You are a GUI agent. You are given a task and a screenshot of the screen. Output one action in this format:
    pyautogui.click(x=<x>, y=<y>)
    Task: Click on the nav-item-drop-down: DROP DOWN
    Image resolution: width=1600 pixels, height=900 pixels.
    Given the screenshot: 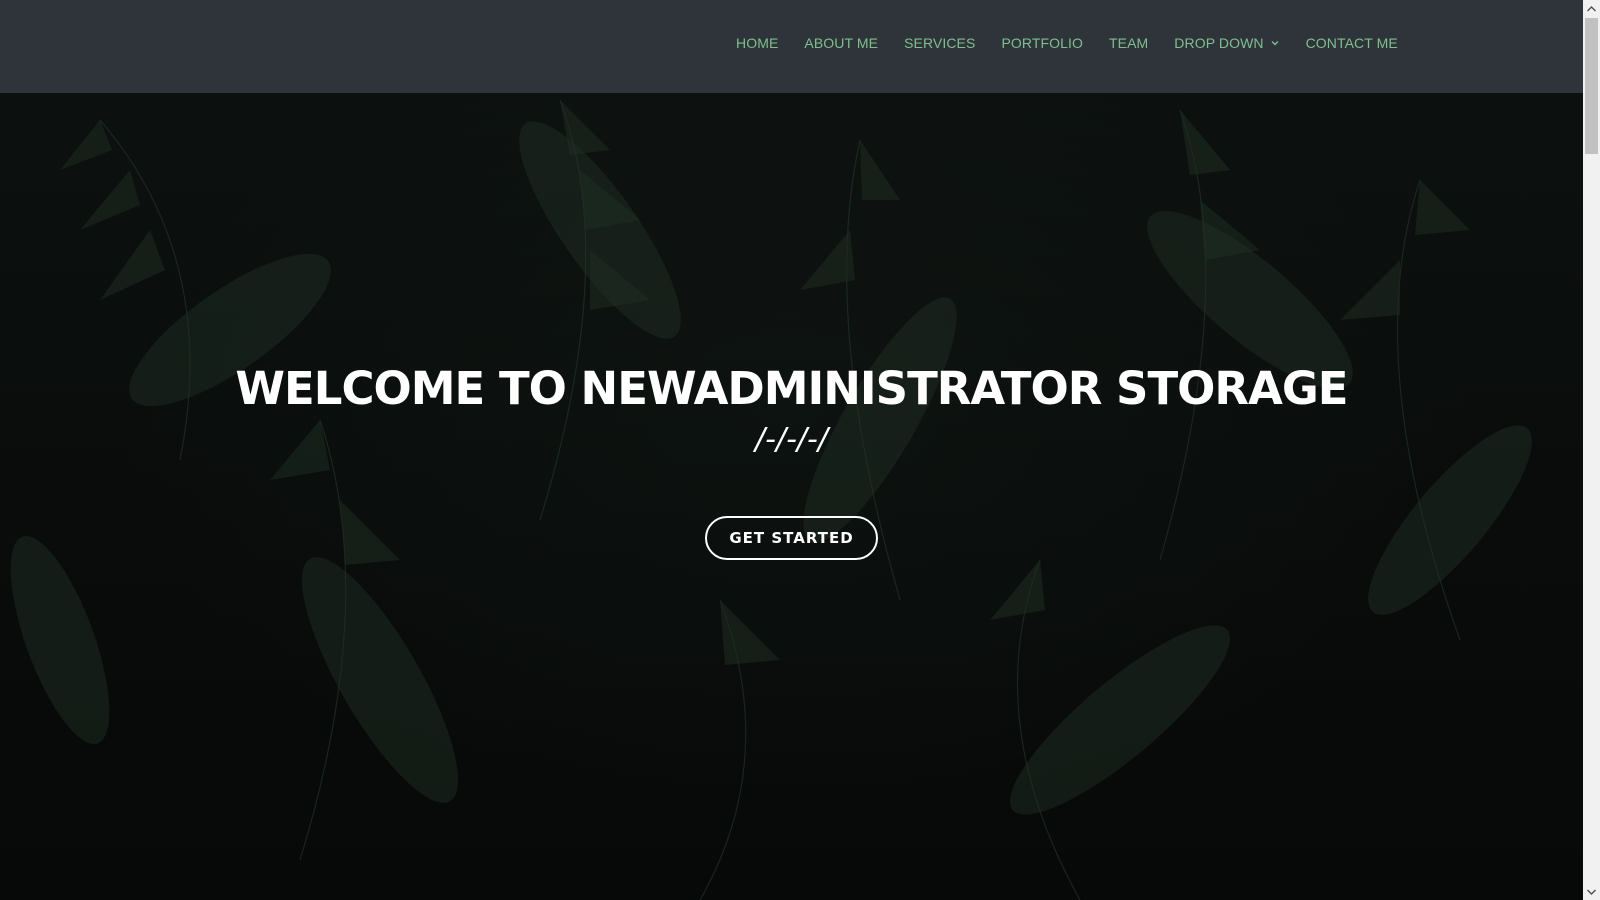 What is the action you would take?
    pyautogui.click(x=1226, y=43)
    